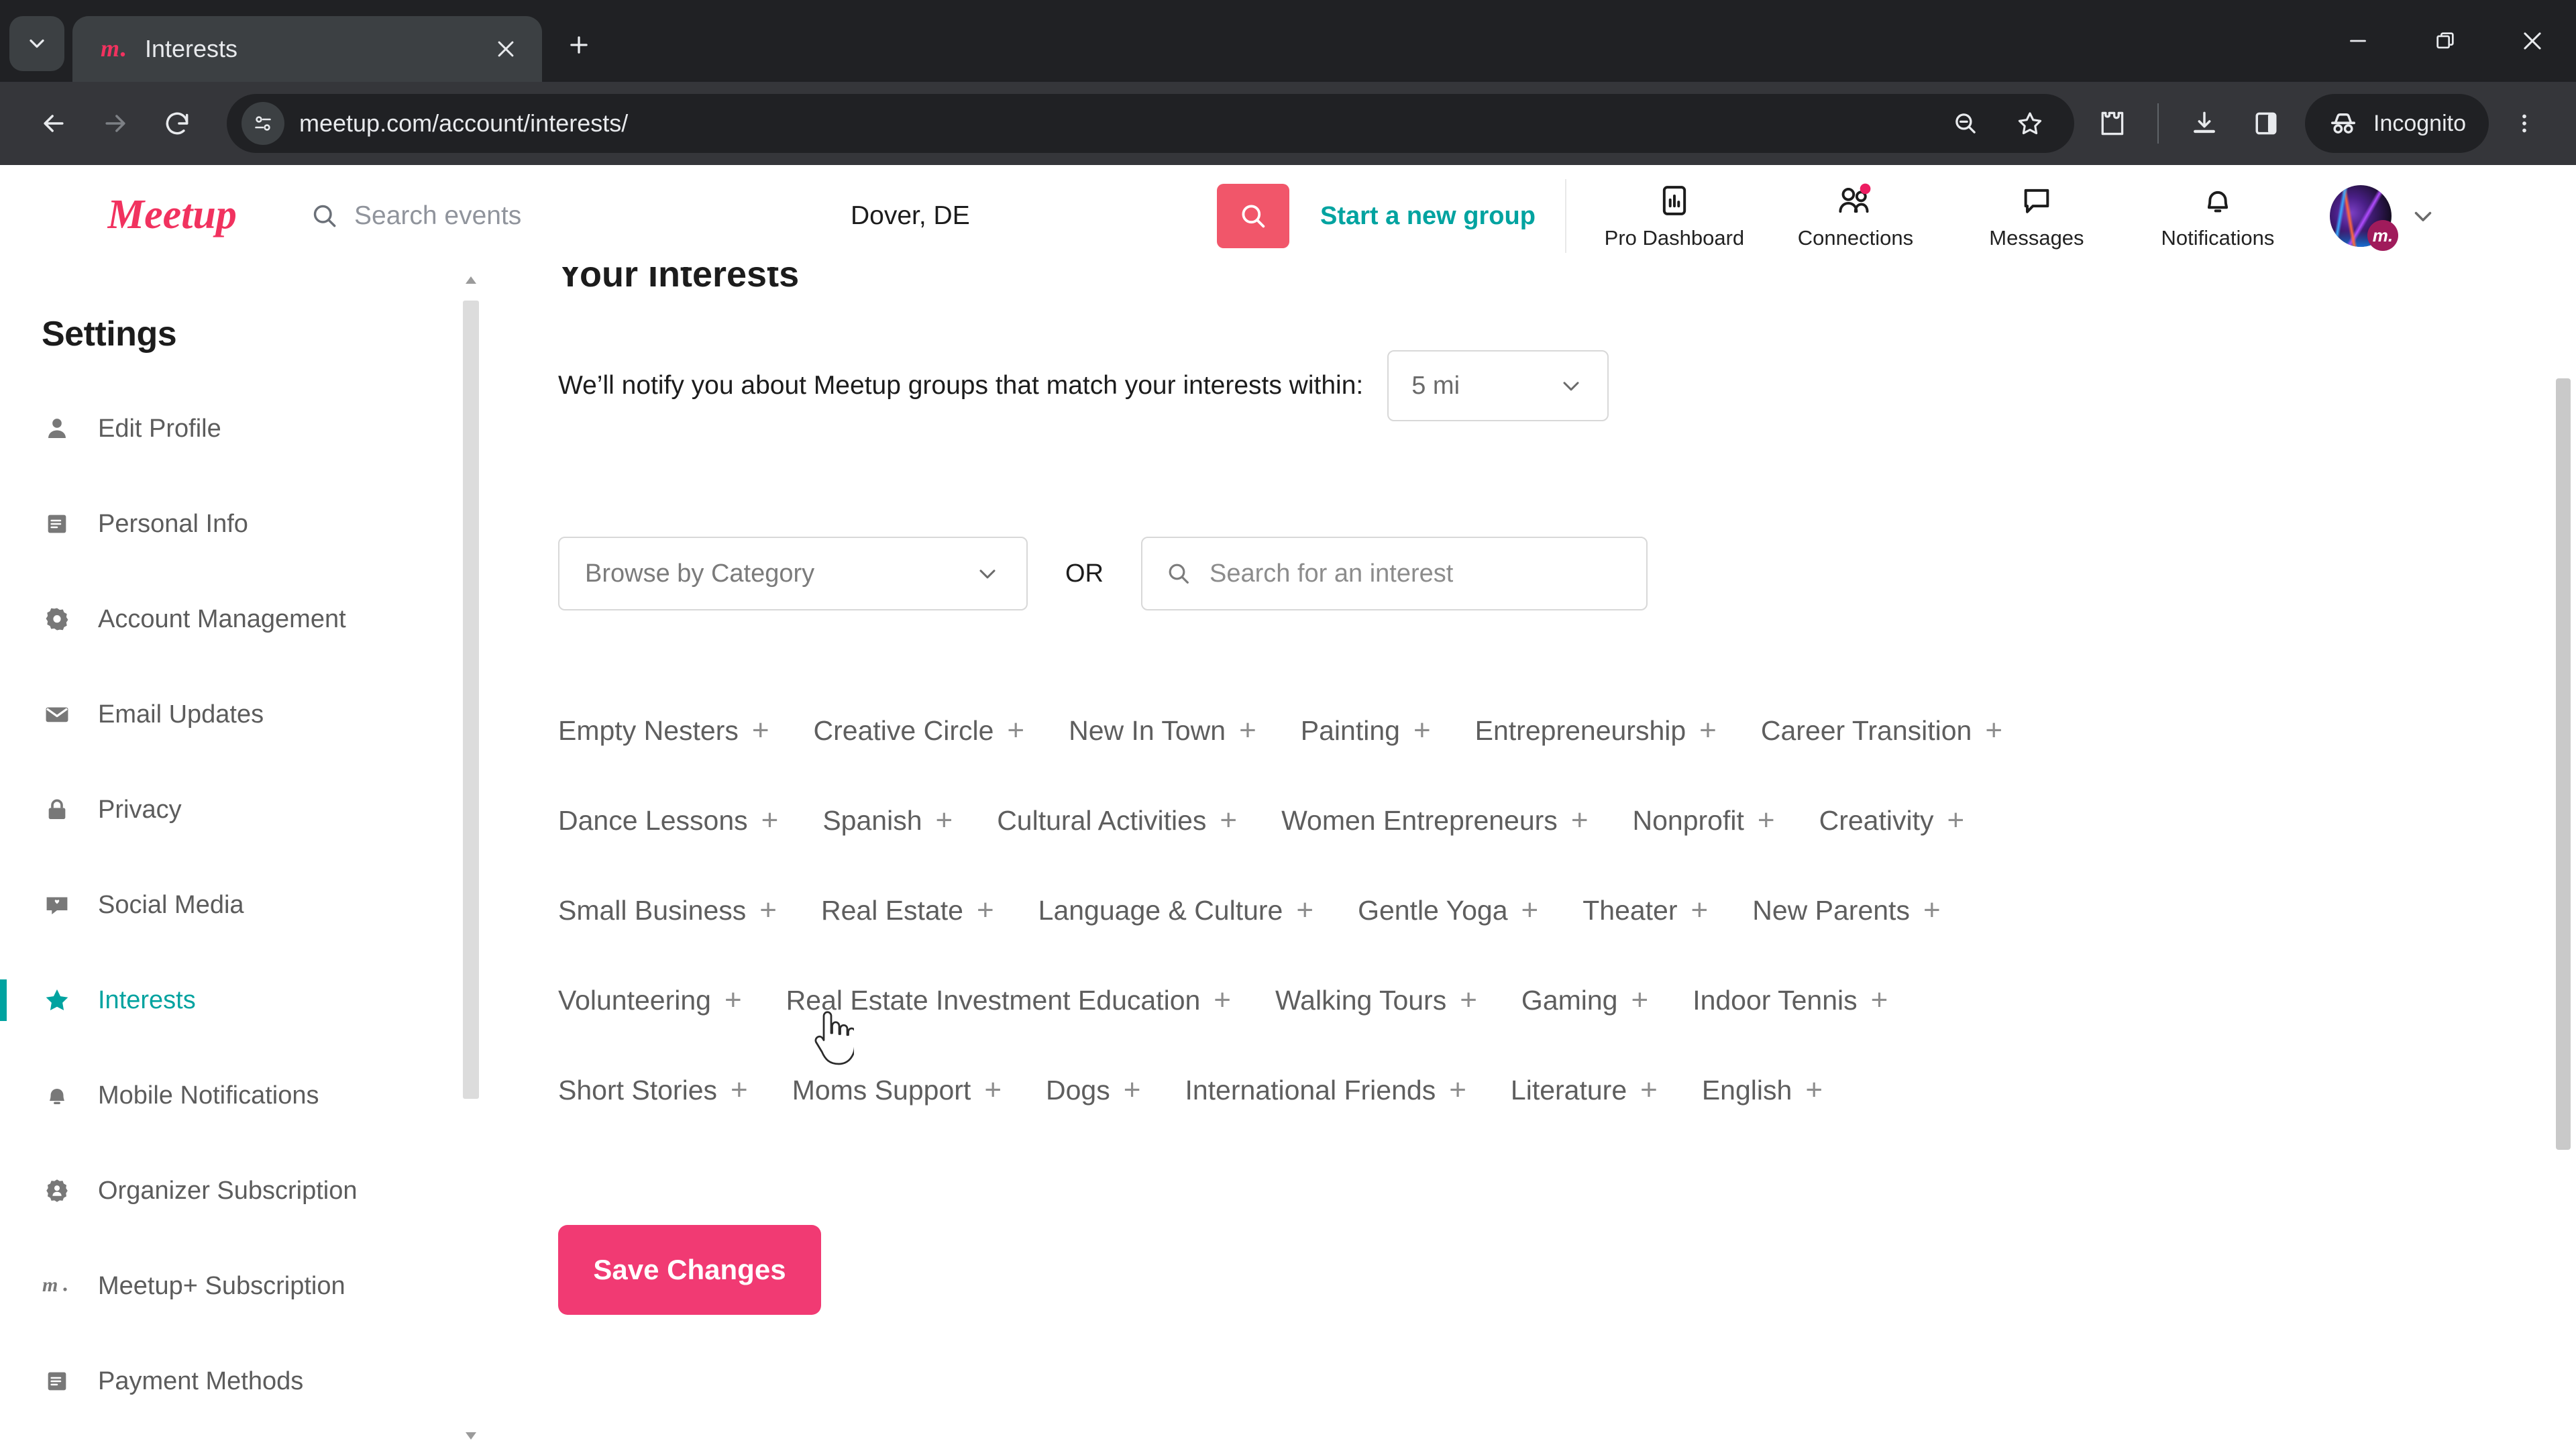 The image size is (2576, 1449). Describe the element at coordinates (2363, 218) in the screenshot. I see `avatar: m.` at that location.